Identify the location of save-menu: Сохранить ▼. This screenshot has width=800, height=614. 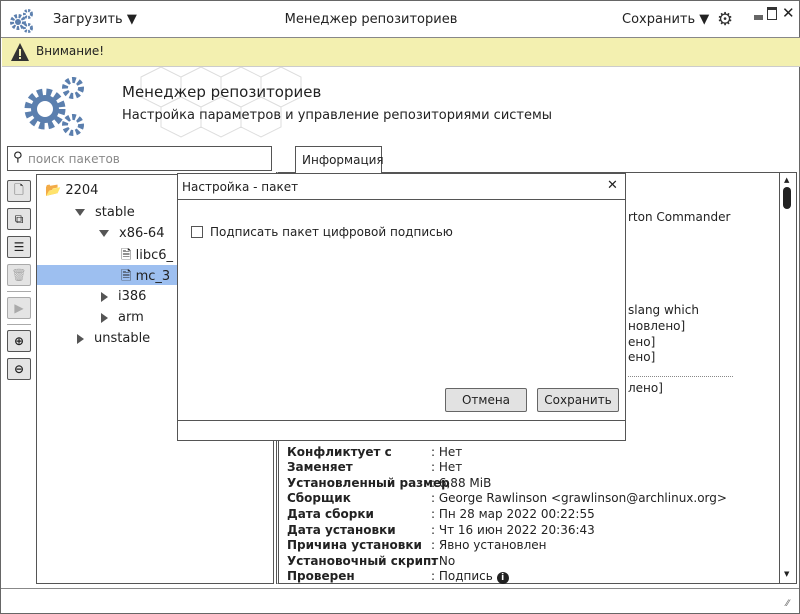
(665, 19).